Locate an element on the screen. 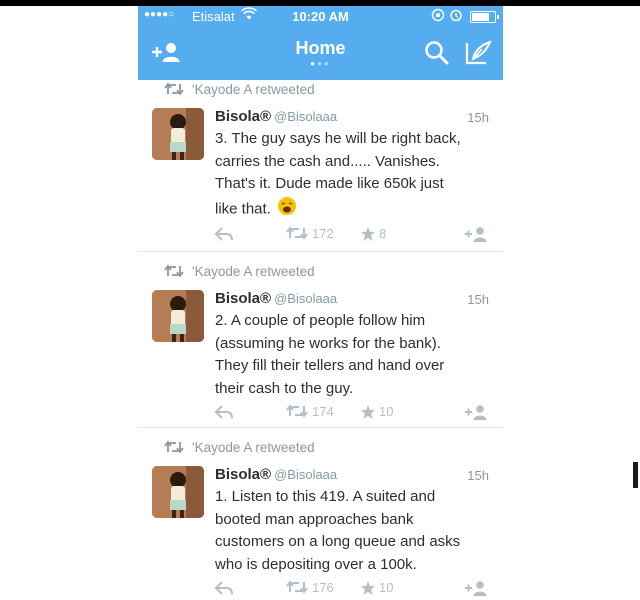 The image size is (640, 600). search-icon is located at coordinates (437, 55).